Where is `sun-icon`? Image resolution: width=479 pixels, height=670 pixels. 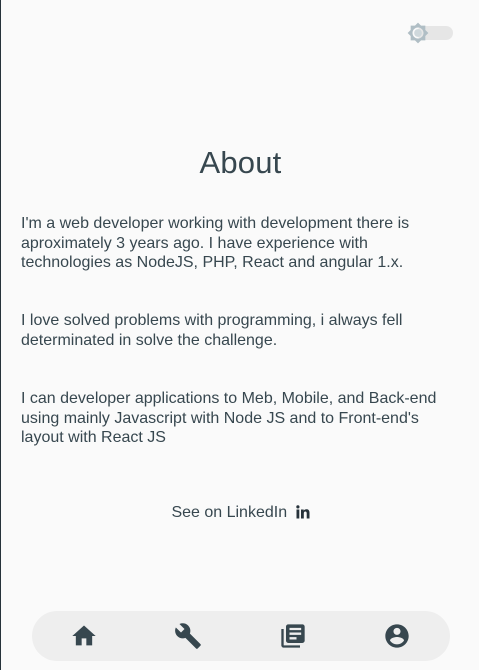
sun-icon is located at coordinates (418, 33).